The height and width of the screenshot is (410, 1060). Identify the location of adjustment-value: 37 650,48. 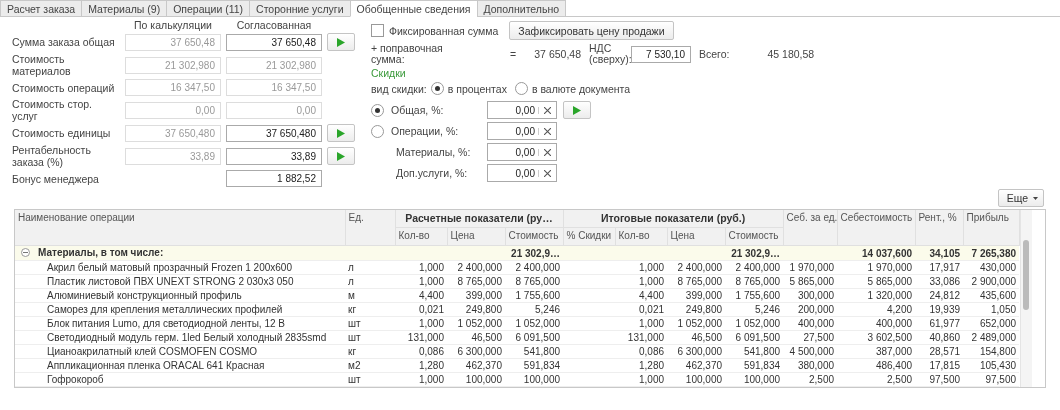
(557, 54).